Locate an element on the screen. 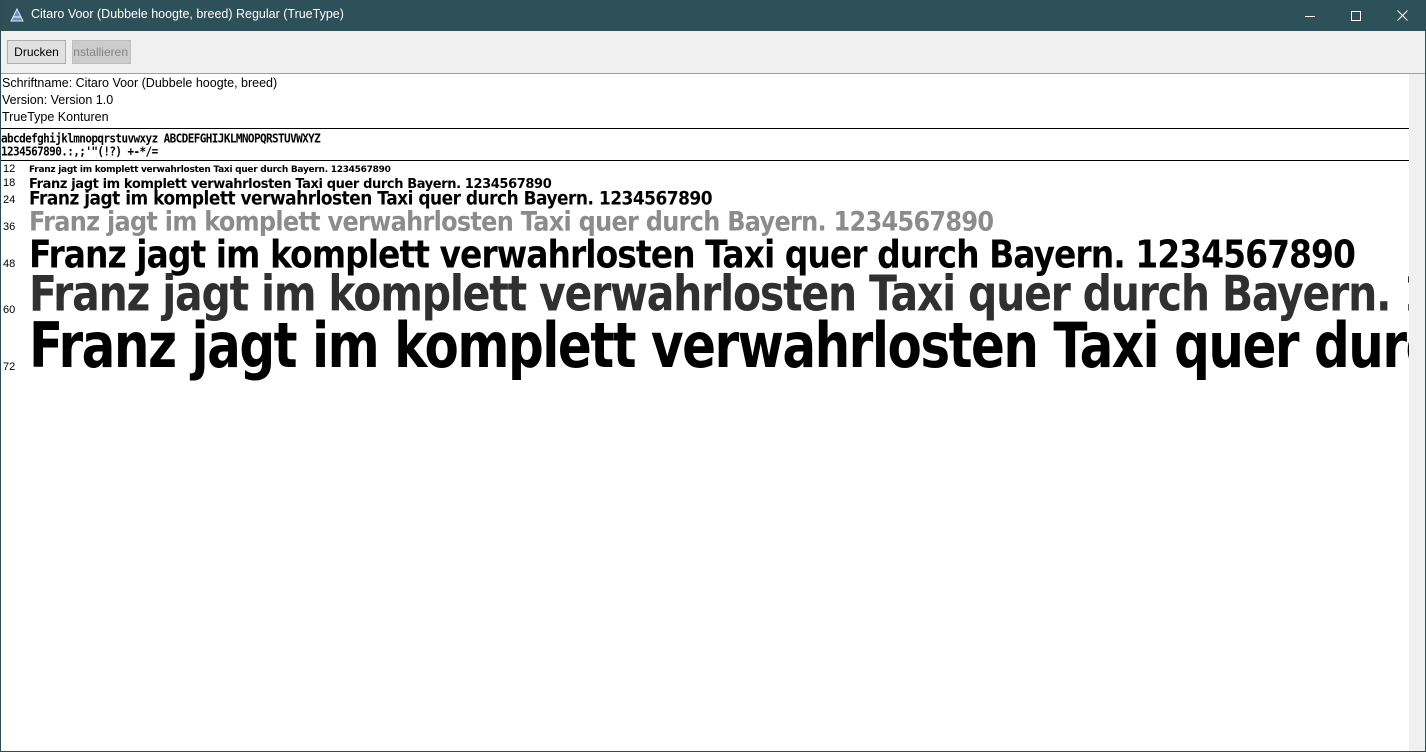  sample-size-label: 60 is located at coordinates (9, 310).